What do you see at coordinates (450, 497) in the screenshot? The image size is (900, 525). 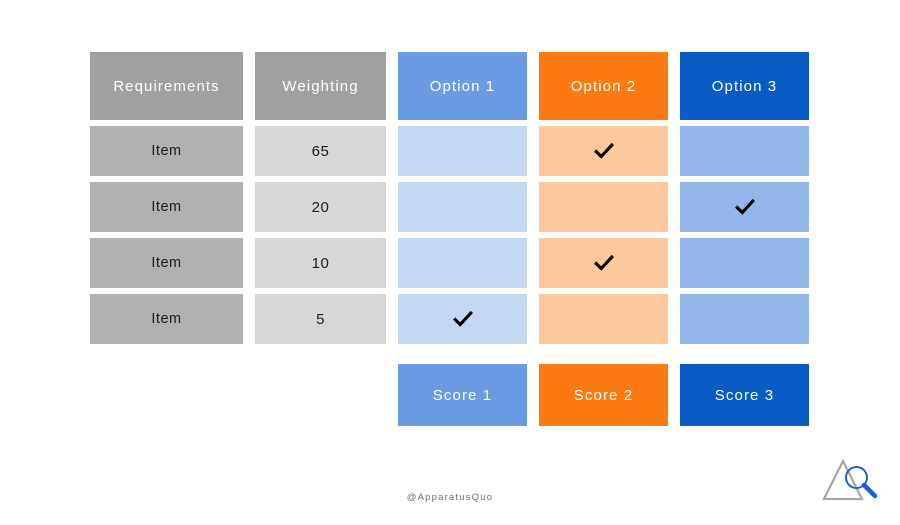 I see `watermark-handle: @ApparatusQuo` at bounding box center [450, 497].